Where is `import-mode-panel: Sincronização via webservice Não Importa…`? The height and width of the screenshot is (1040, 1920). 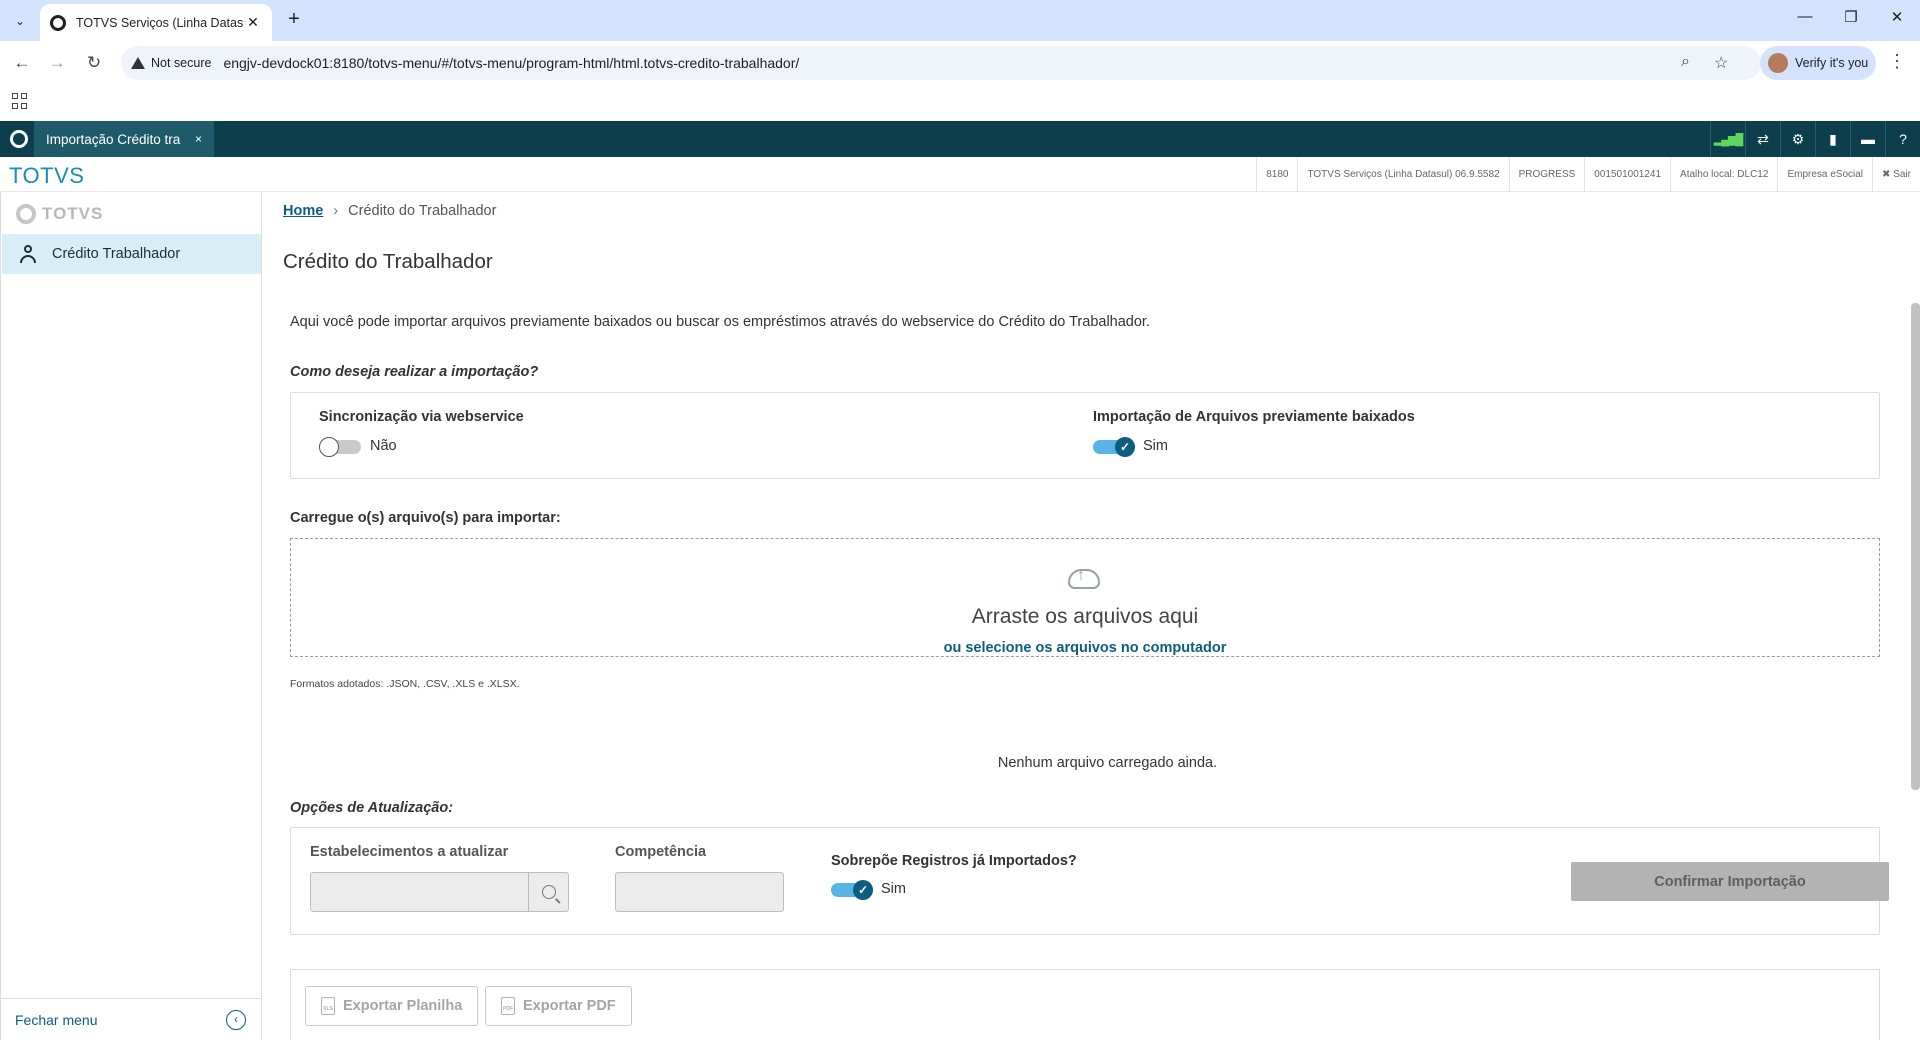 import-mode-panel: Sincronização via webservice Não Importa… is located at coordinates (1085, 435).